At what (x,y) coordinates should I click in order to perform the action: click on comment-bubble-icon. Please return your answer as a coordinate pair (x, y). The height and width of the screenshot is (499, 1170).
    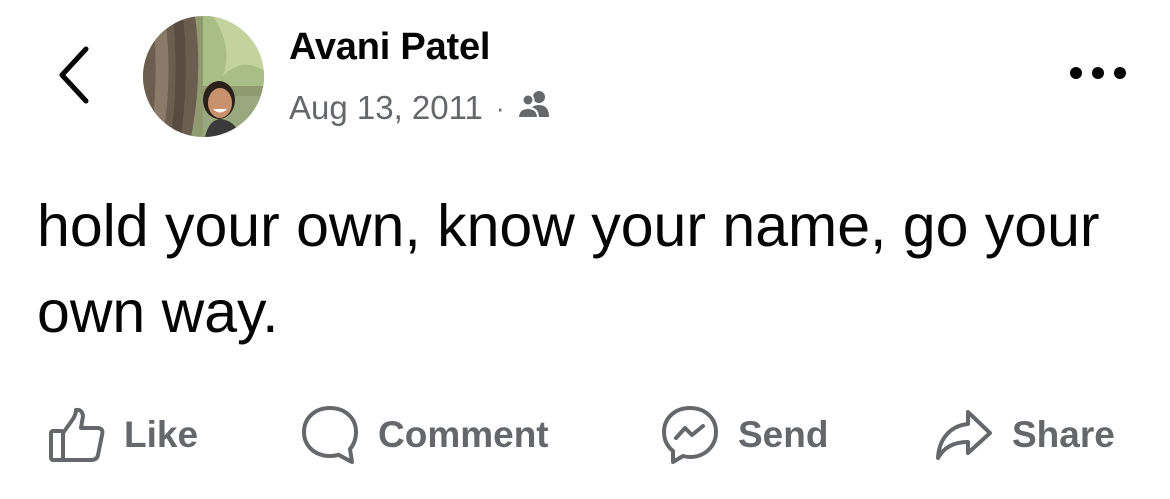
    Looking at the image, I should click on (330, 435).